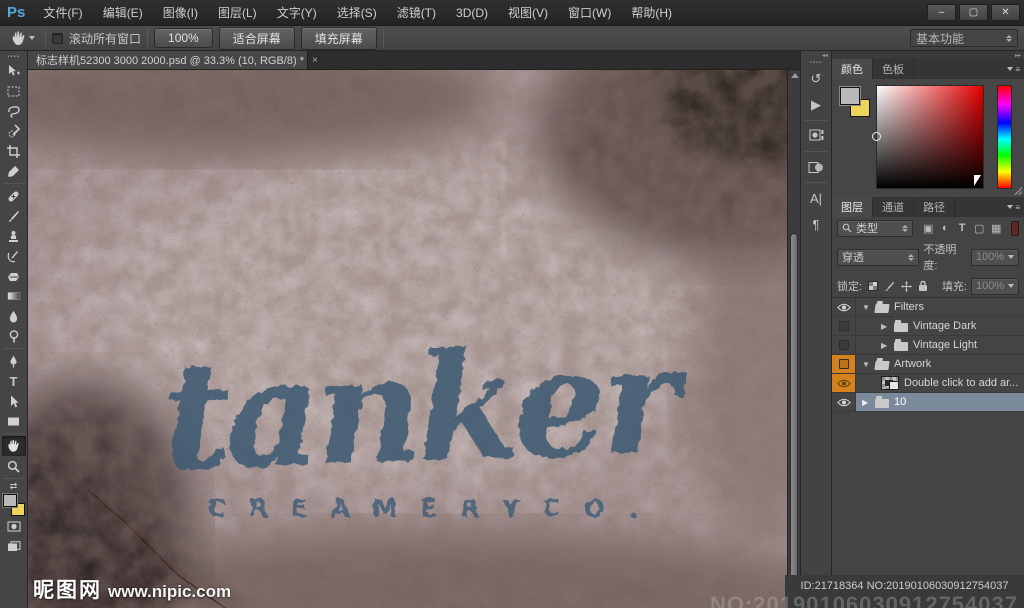 Image resolution: width=1024 pixels, height=608 pixels. Describe the element at coordinates (651, 13) in the screenshot. I see `menu-help: 帮助(H)` at that location.